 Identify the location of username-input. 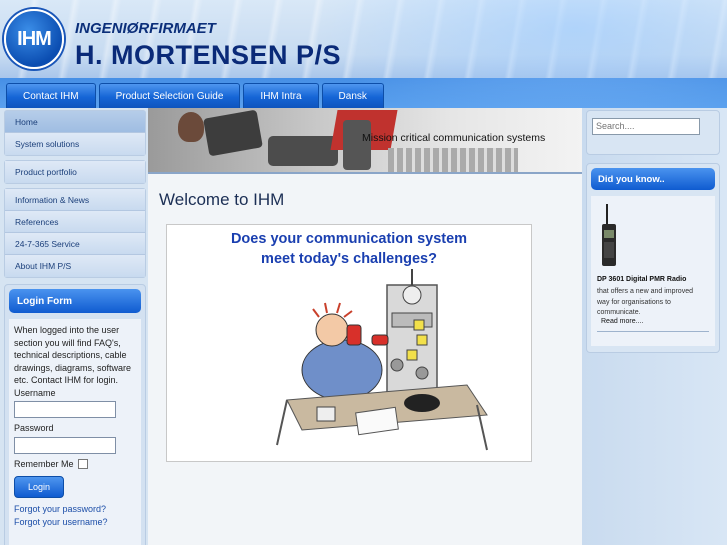
(65, 409).